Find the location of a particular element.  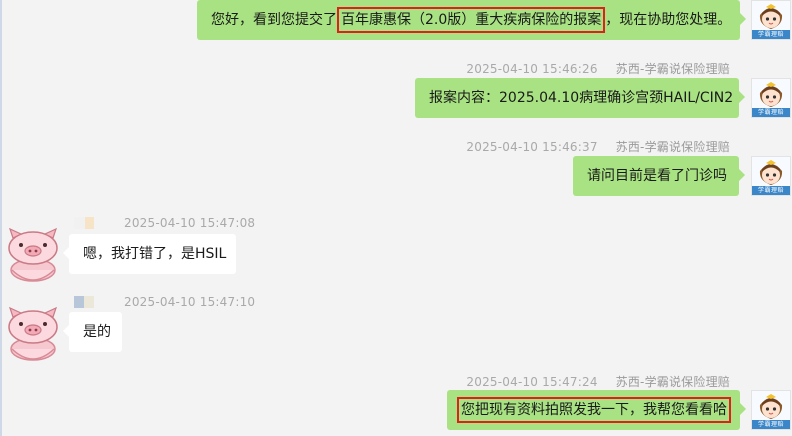

message-timestamp: 2025-04-10 15:47:10 is located at coordinates (190, 302).